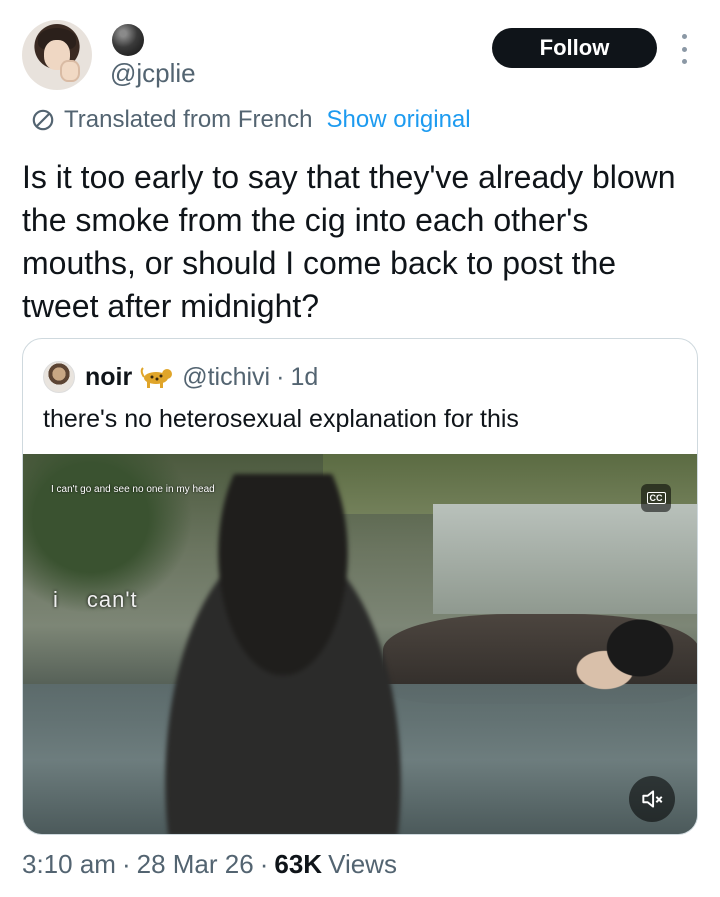  Describe the element at coordinates (188, 119) in the screenshot. I see `translation-note: Translated from French` at that location.